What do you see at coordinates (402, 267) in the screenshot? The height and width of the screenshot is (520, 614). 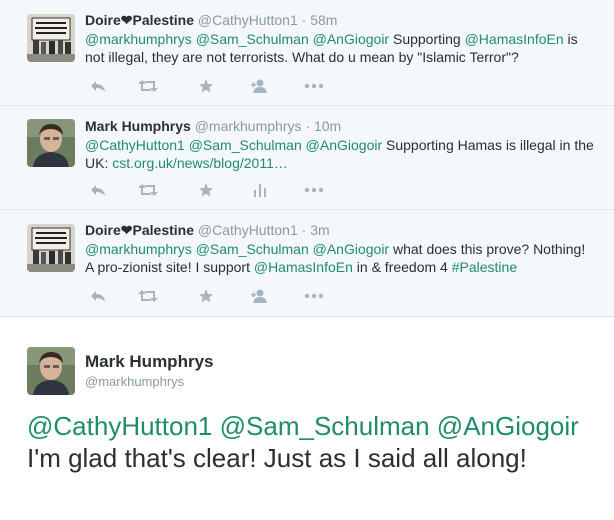 I see `tweet-text-segment: in & freedom 4` at bounding box center [402, 267].